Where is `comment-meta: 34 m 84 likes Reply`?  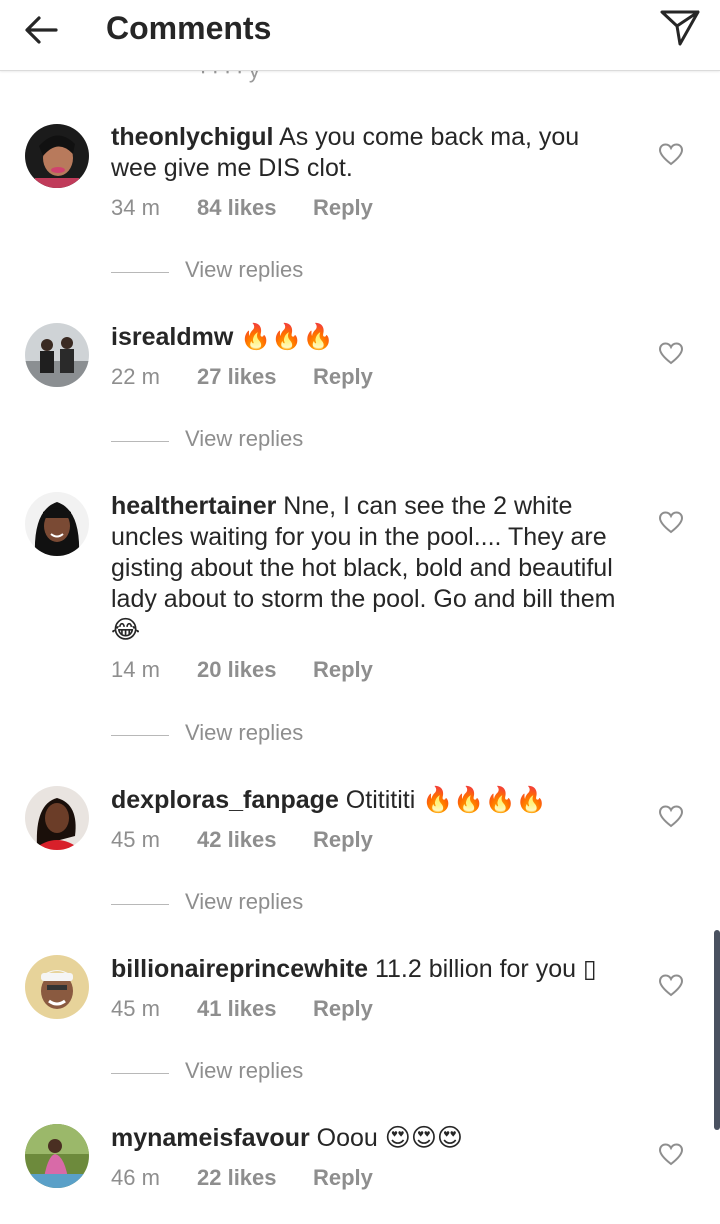 comment-meta: 34 m 84 likes Reply is located at coordinates (366, 209).